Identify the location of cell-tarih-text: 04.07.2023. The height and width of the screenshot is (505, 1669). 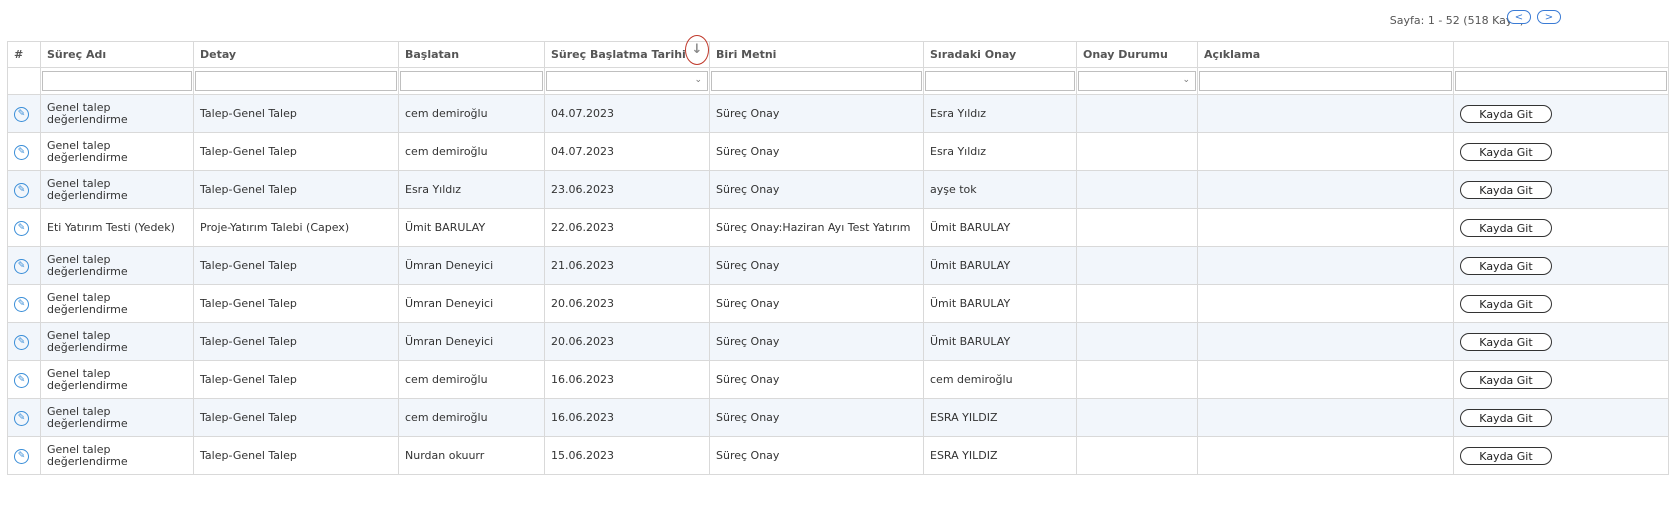
(582, 113).